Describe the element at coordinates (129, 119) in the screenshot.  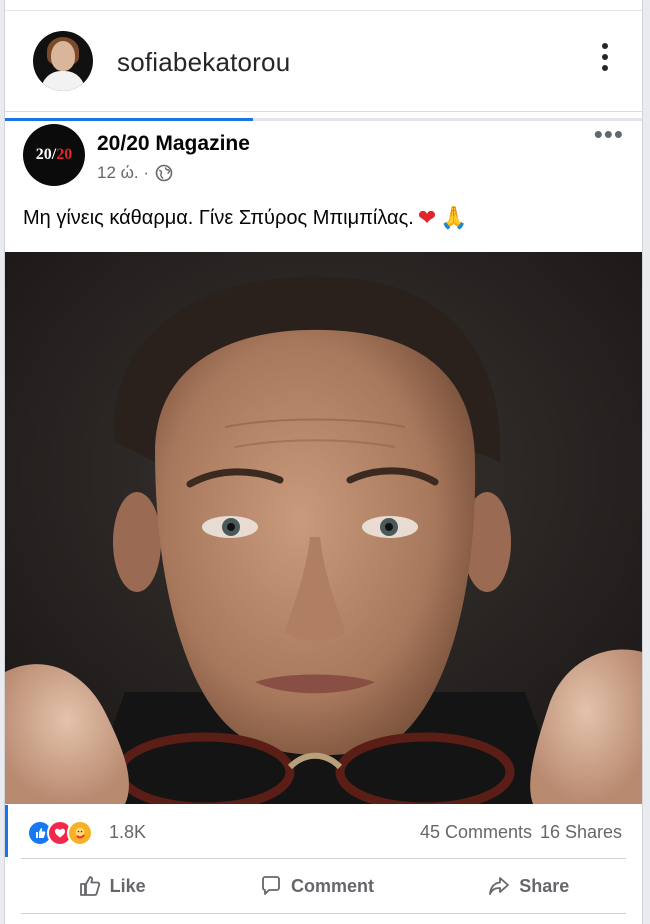
I see `progress-fill` at that location.